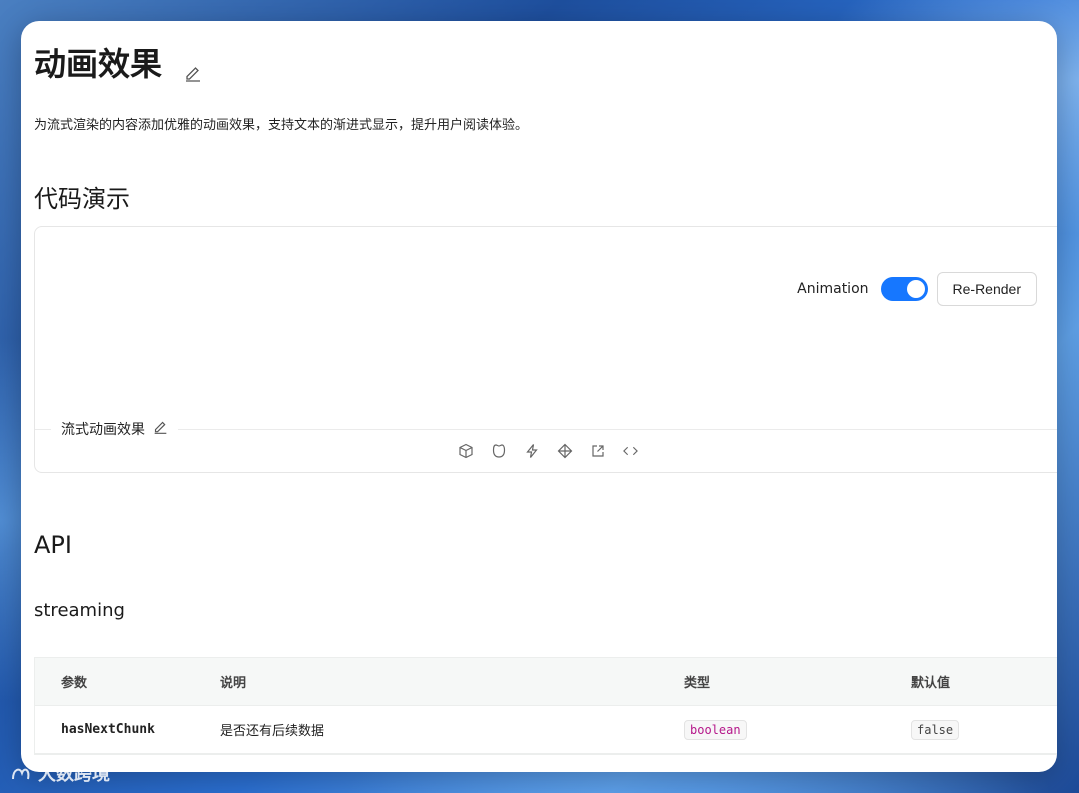 The height and width of the screenshot is (793, 1079). What do you see at coordinates (715, 729) in the screenshot?
I see `type-tag: boolean` at bounding box center [715, 729].